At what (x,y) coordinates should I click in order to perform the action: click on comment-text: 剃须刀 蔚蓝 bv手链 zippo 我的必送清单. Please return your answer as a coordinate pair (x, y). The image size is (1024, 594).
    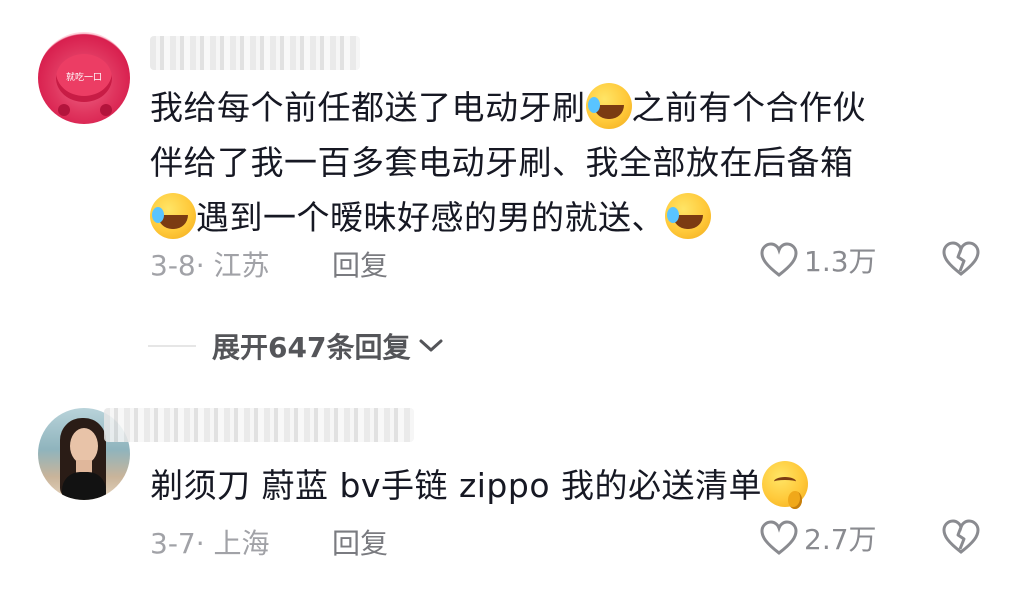
    Looking at the image, I should click on (570, 485).